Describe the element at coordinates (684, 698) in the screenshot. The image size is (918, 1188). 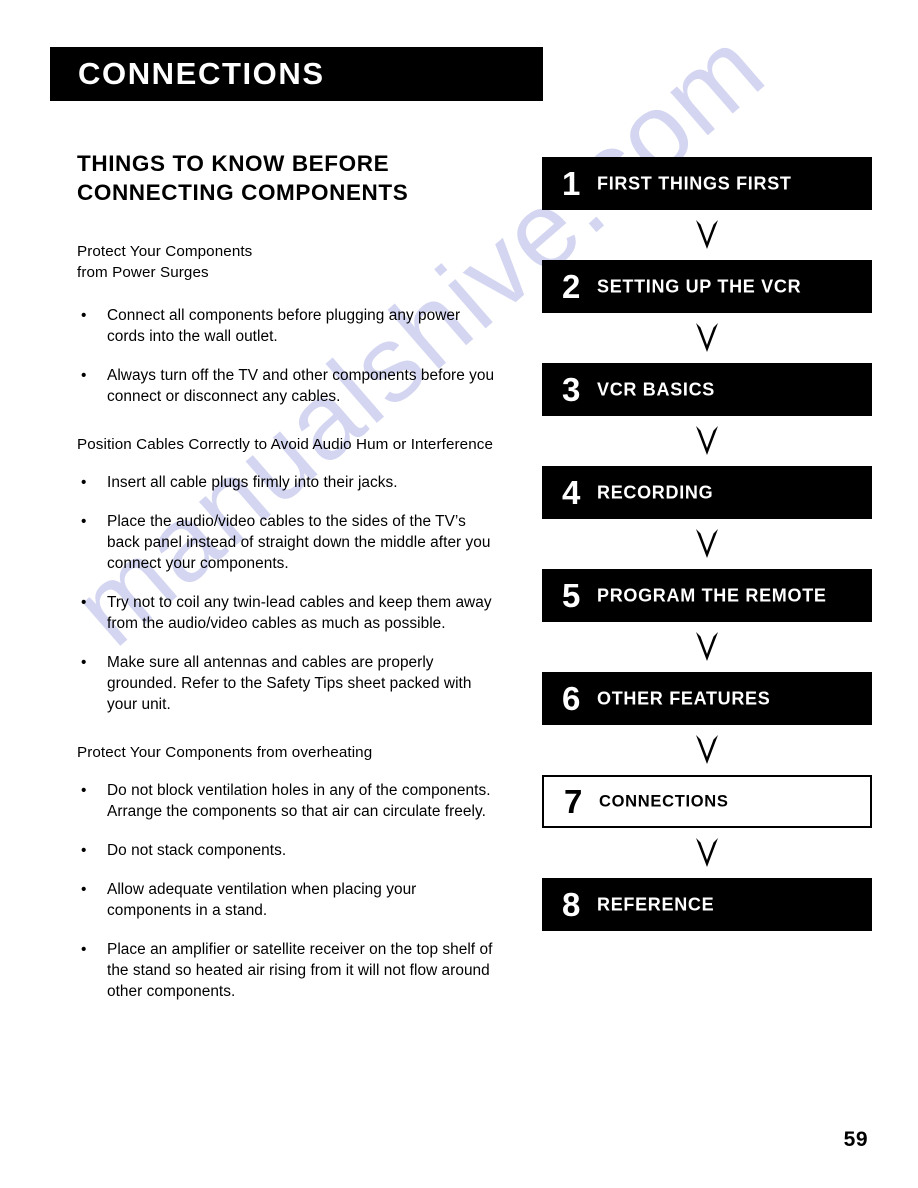
I see `nav-item-label: OTHER FEATURES` at that location.